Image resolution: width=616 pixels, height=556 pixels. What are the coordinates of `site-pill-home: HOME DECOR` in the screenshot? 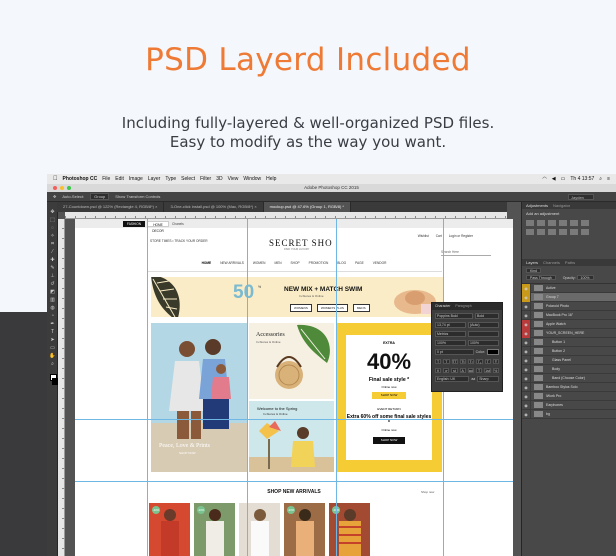 It's located at (158, 227).